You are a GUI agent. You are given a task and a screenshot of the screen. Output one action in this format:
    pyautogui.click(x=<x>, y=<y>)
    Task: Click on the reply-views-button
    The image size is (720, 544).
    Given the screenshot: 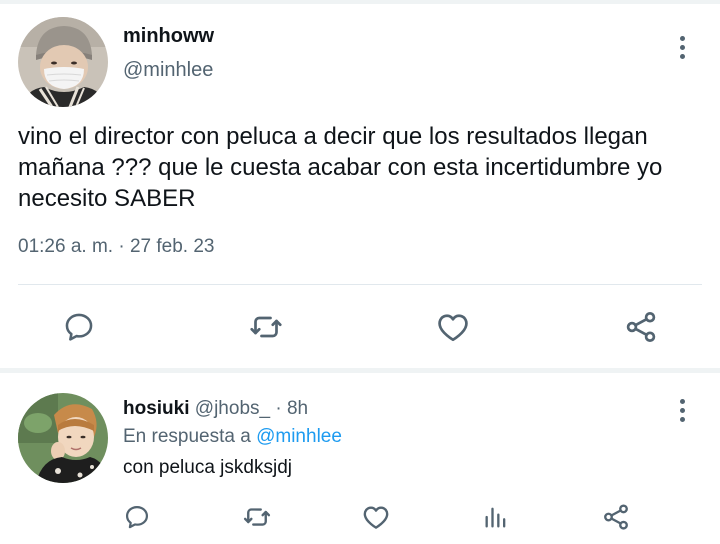 What is the action you would take?
    pyautogui.click(x=496, y=517)
    